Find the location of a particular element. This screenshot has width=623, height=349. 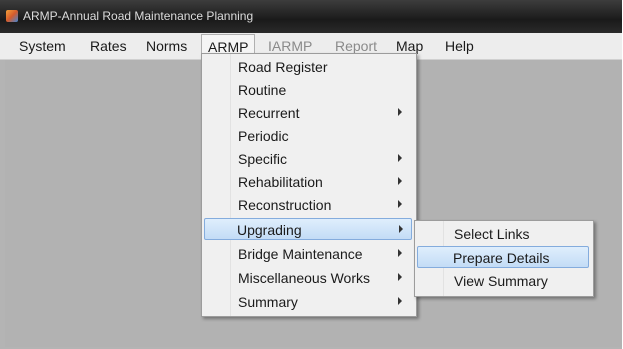

submenu-item-prepare-details: Prepare Details is located at coordinates (503, 257).